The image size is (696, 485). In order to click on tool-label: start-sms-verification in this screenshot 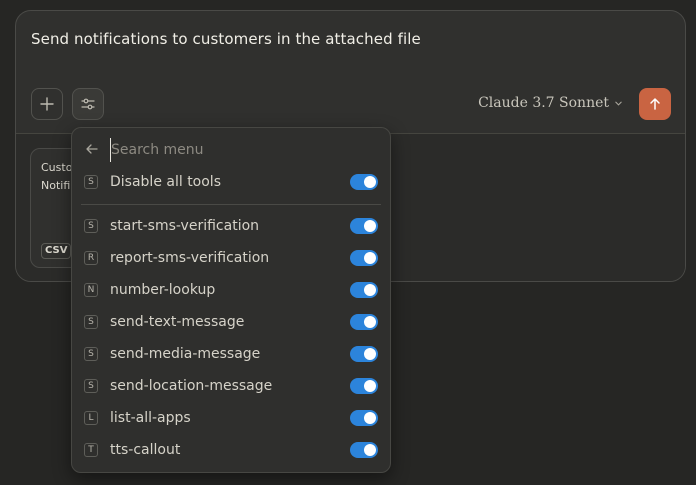, I will do `click(185, 226)`.